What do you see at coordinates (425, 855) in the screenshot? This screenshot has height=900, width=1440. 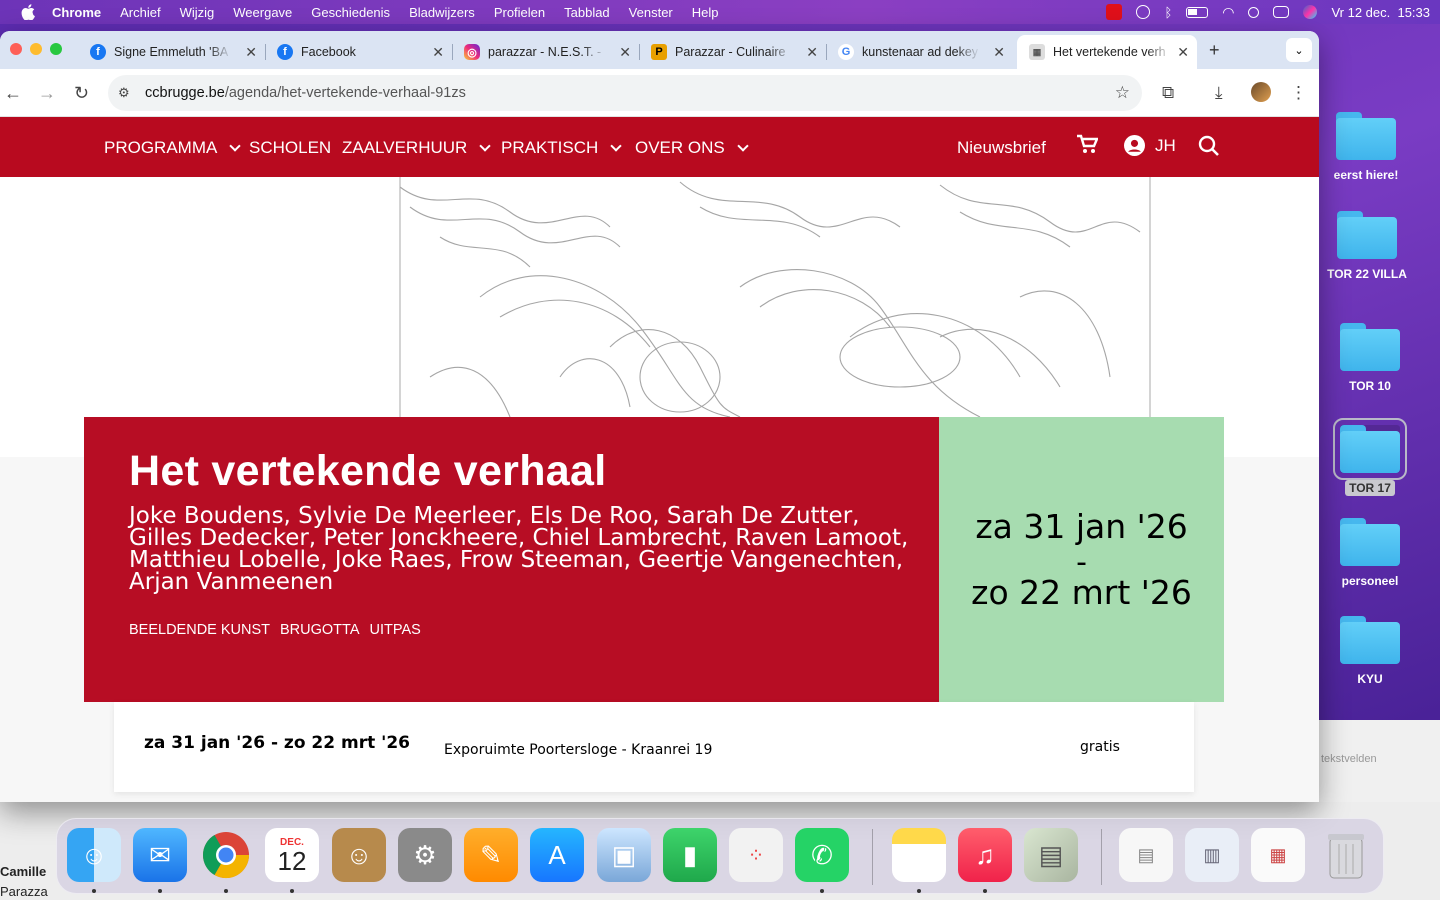 I see `system-settings-icon: ⚙` at bounding box center [425, 855].